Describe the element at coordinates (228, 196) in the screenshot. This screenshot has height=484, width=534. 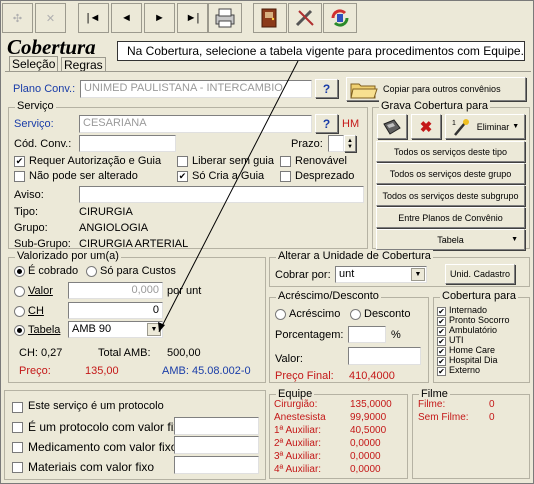
I see `tooltip-arrow` at that location.